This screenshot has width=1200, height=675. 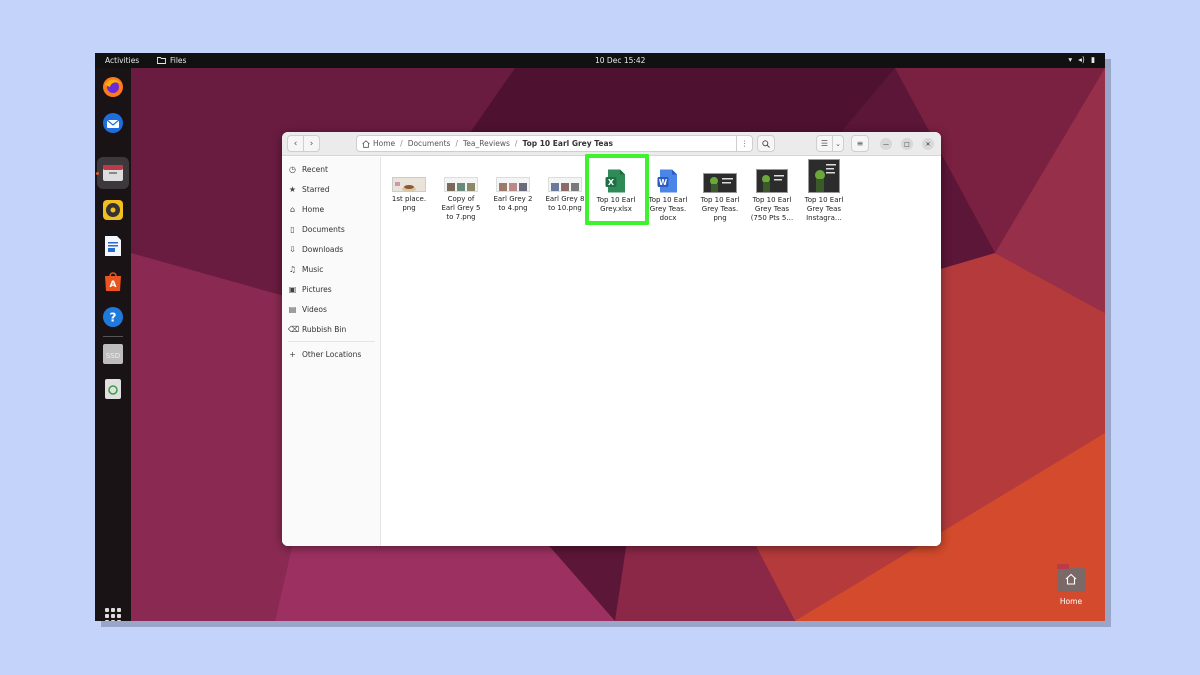 I want to click on sidebar-item-label: Other Locations, so click(x=332, y=354).